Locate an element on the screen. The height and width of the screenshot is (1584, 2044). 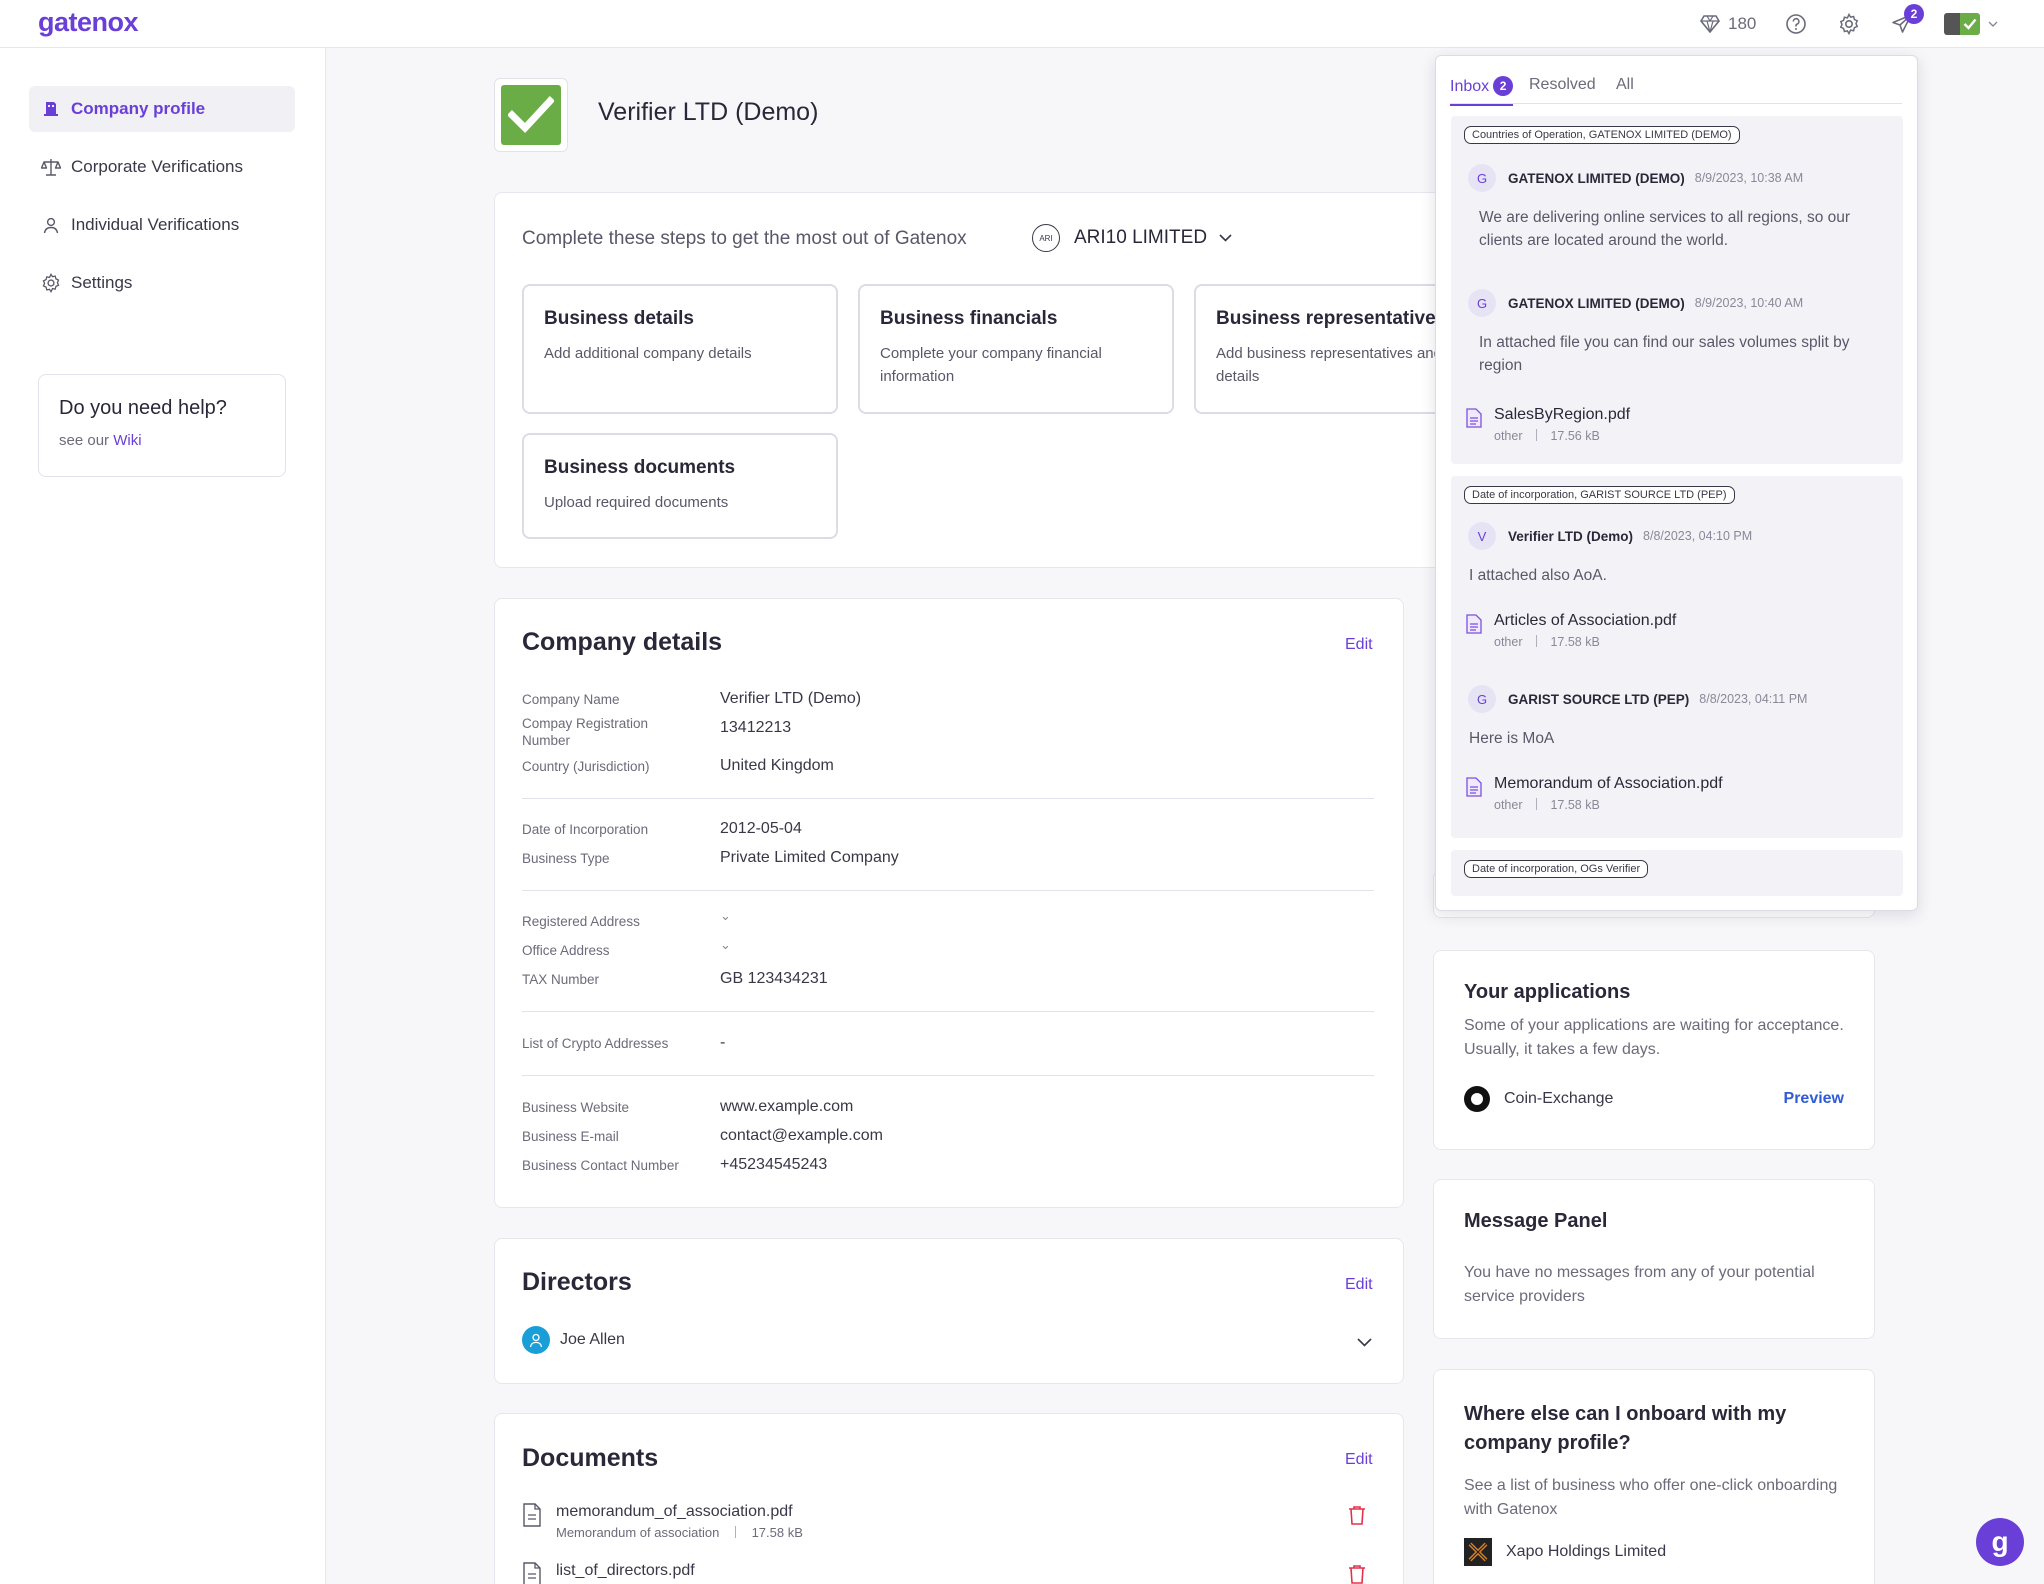
settings-gear-icon is located at coordinates (1849, 24).